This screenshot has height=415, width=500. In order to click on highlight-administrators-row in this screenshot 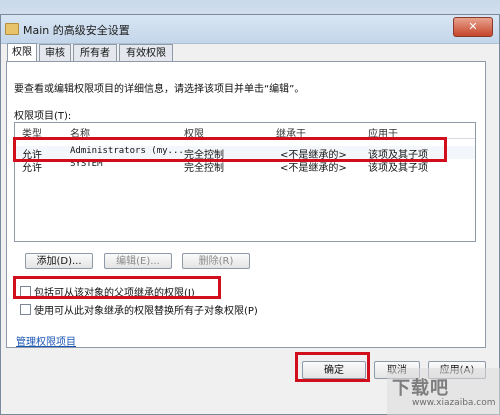, I will do `click(230, 149)`.